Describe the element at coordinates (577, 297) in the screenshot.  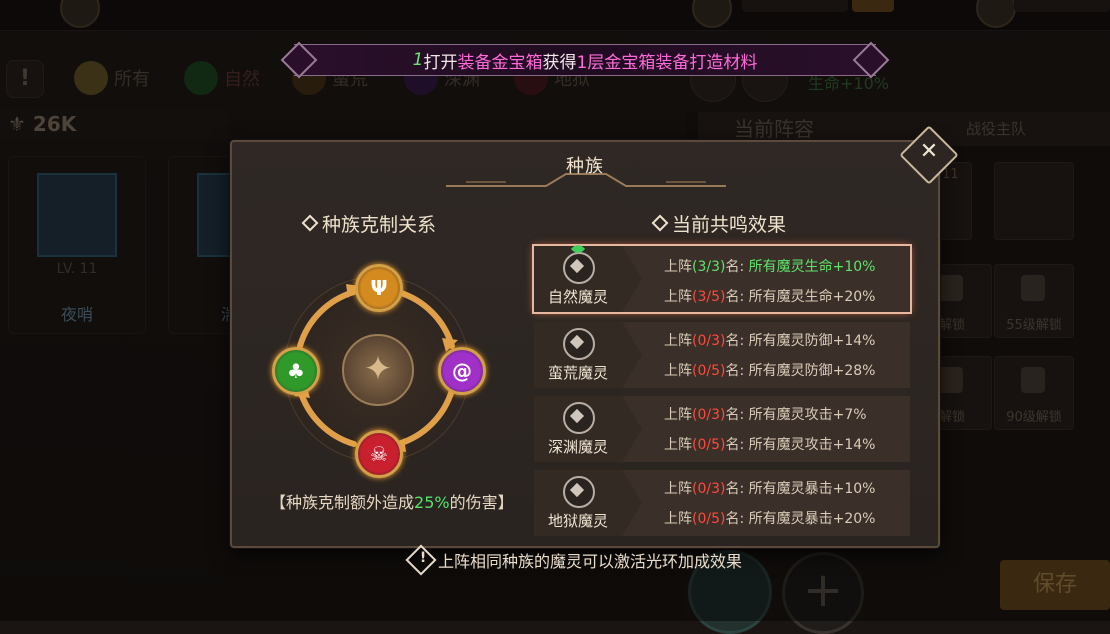
I see `race-name: 自然魔灵` at that location.